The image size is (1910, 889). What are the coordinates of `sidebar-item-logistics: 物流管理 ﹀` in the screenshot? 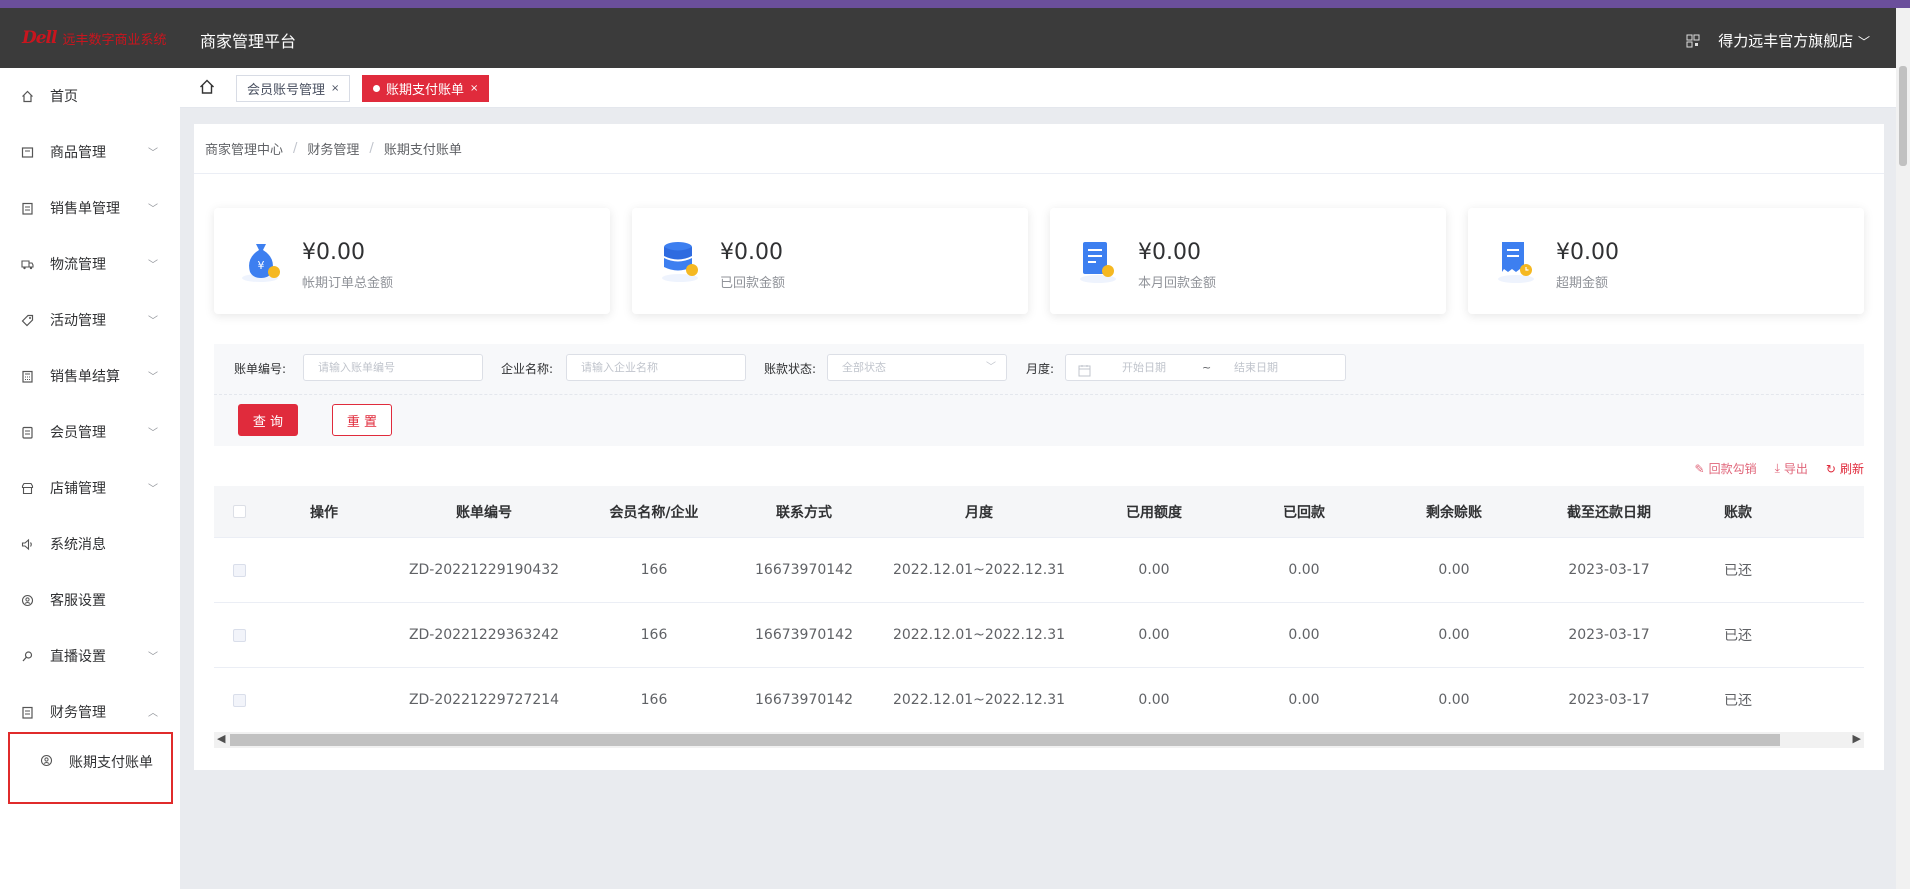 It's located at (90, 264).